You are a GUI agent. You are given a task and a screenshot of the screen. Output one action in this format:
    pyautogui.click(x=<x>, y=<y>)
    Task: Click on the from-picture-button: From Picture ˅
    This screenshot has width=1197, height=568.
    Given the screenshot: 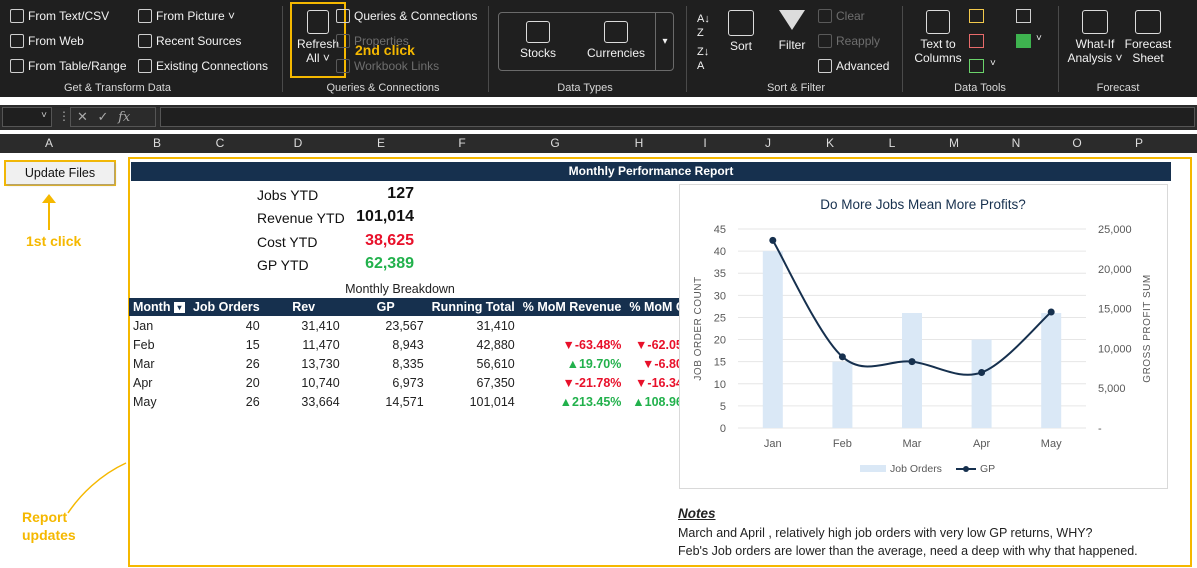 What is the action you would take?
    pyautogui.click(x=186, y=16)
    